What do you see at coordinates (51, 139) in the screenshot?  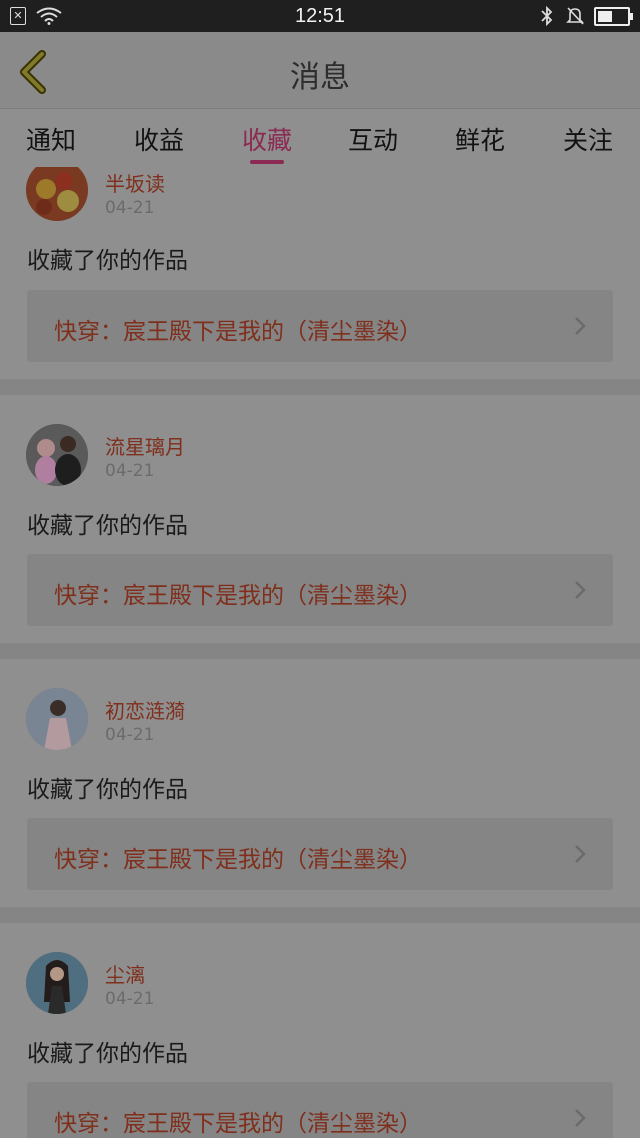 I see `tab-notify: 通知` at bounding box center [51, 139].